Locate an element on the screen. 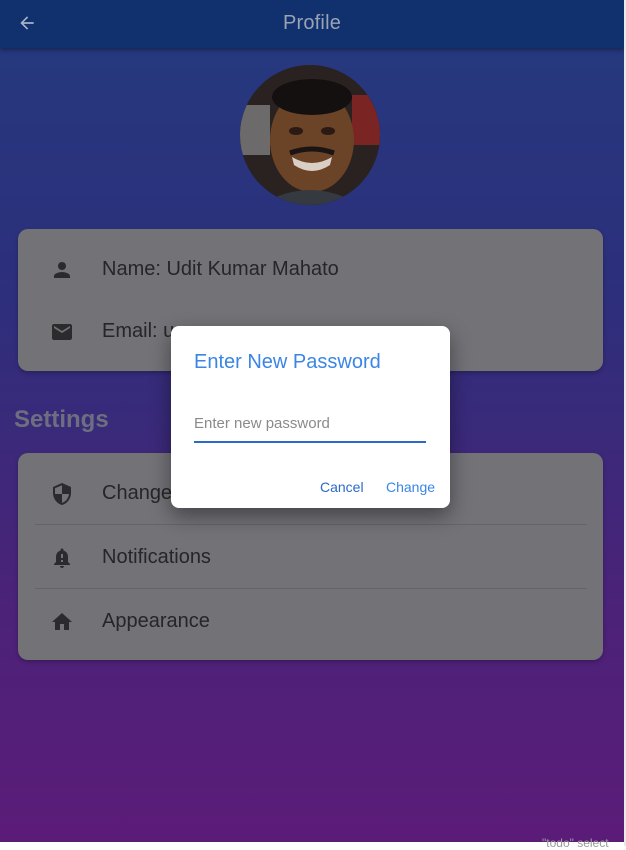  settings-item-label: Appearance is located at coordinates (156, 621).